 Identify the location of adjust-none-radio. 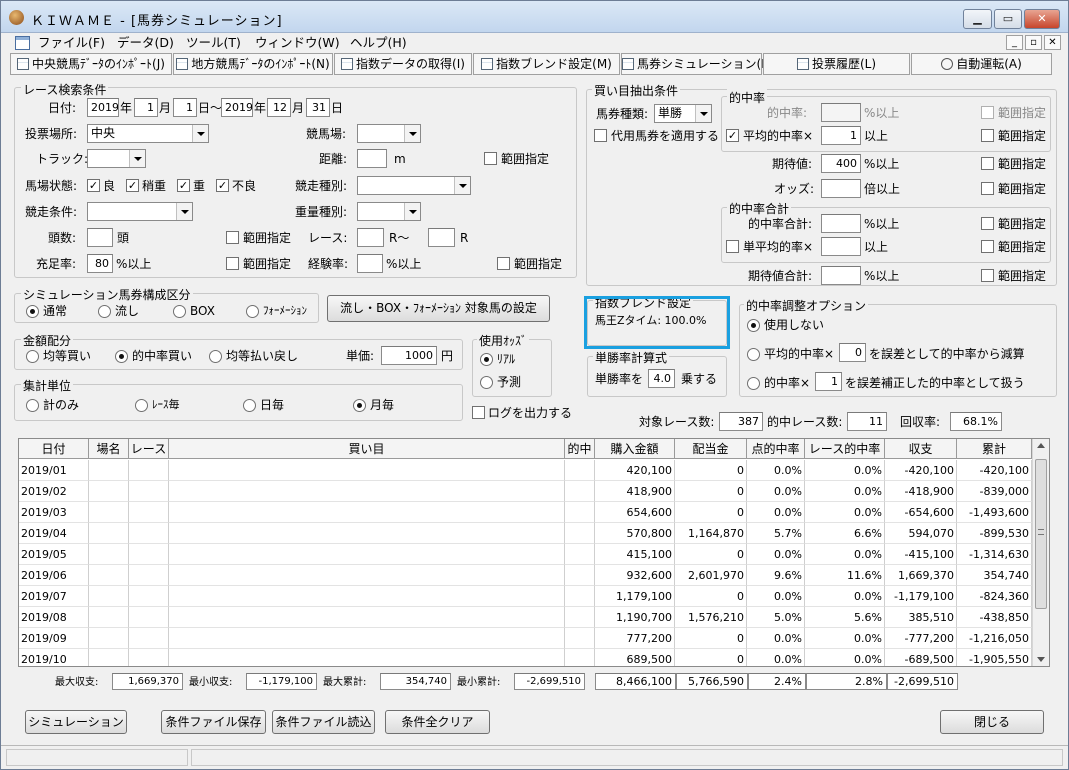
(753, 325).